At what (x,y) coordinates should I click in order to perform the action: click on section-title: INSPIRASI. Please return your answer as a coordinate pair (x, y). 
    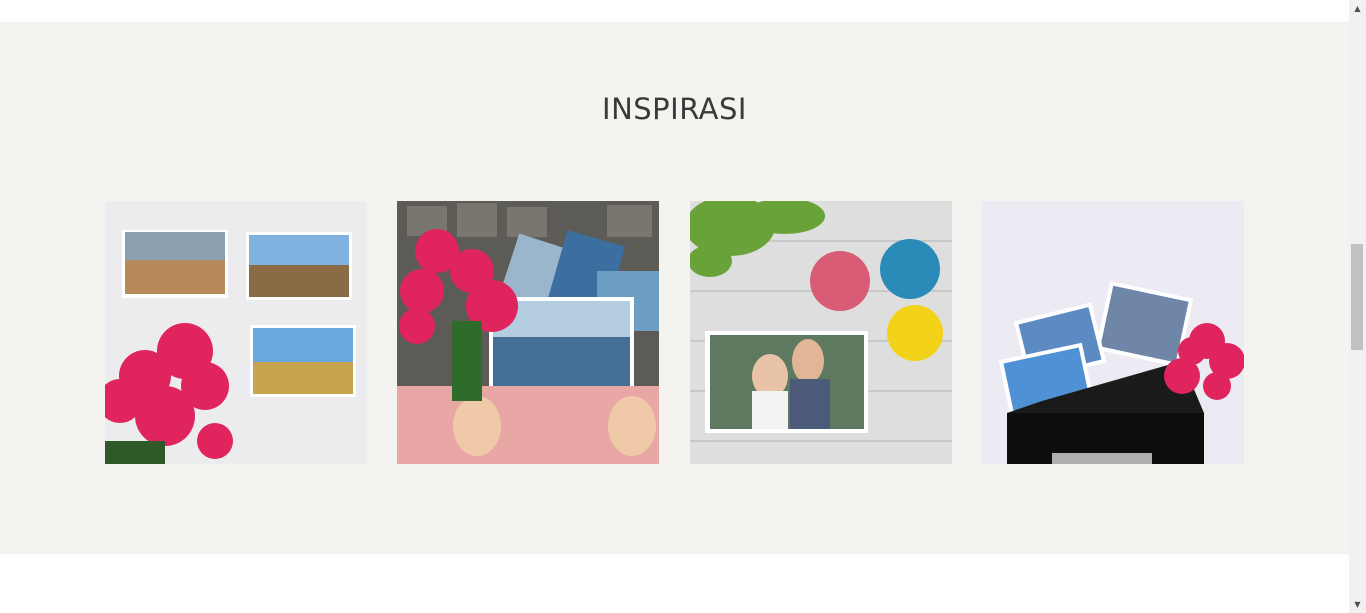
    Looking at the image, I should click on (674, 109).